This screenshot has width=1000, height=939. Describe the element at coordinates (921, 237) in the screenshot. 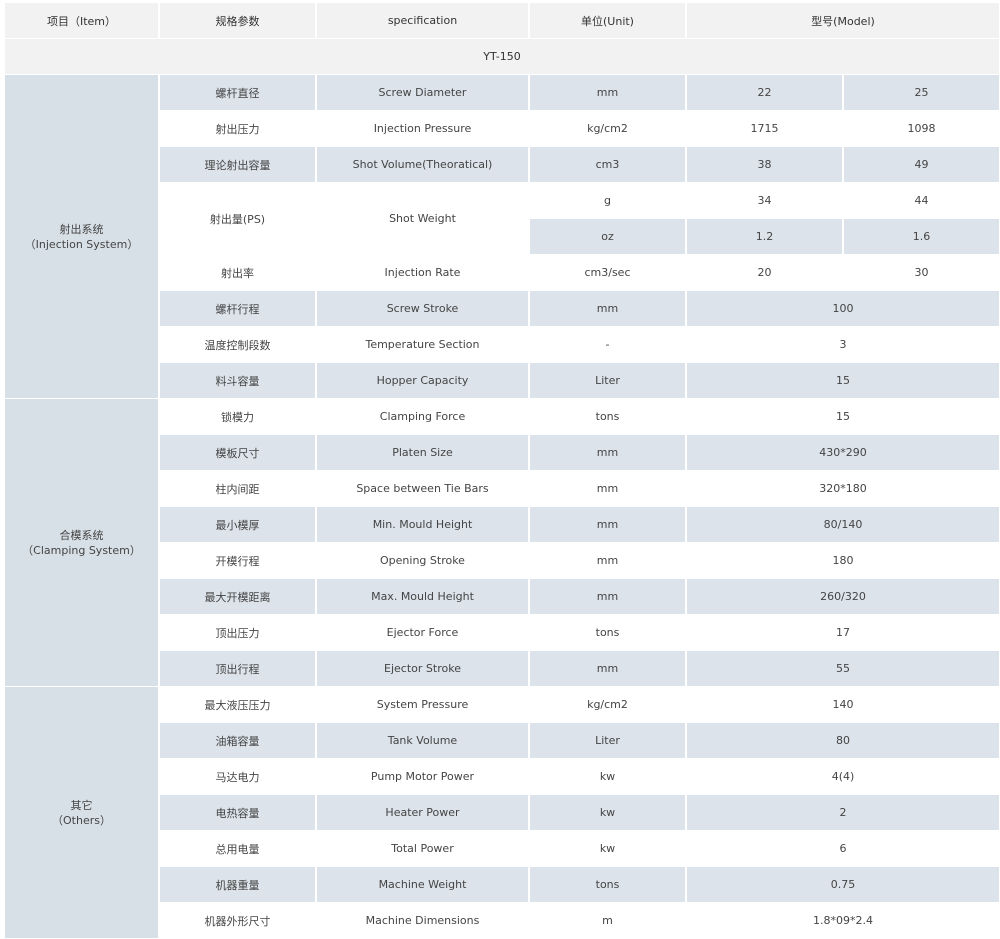

I see `value-cell: 1.6` at that location.